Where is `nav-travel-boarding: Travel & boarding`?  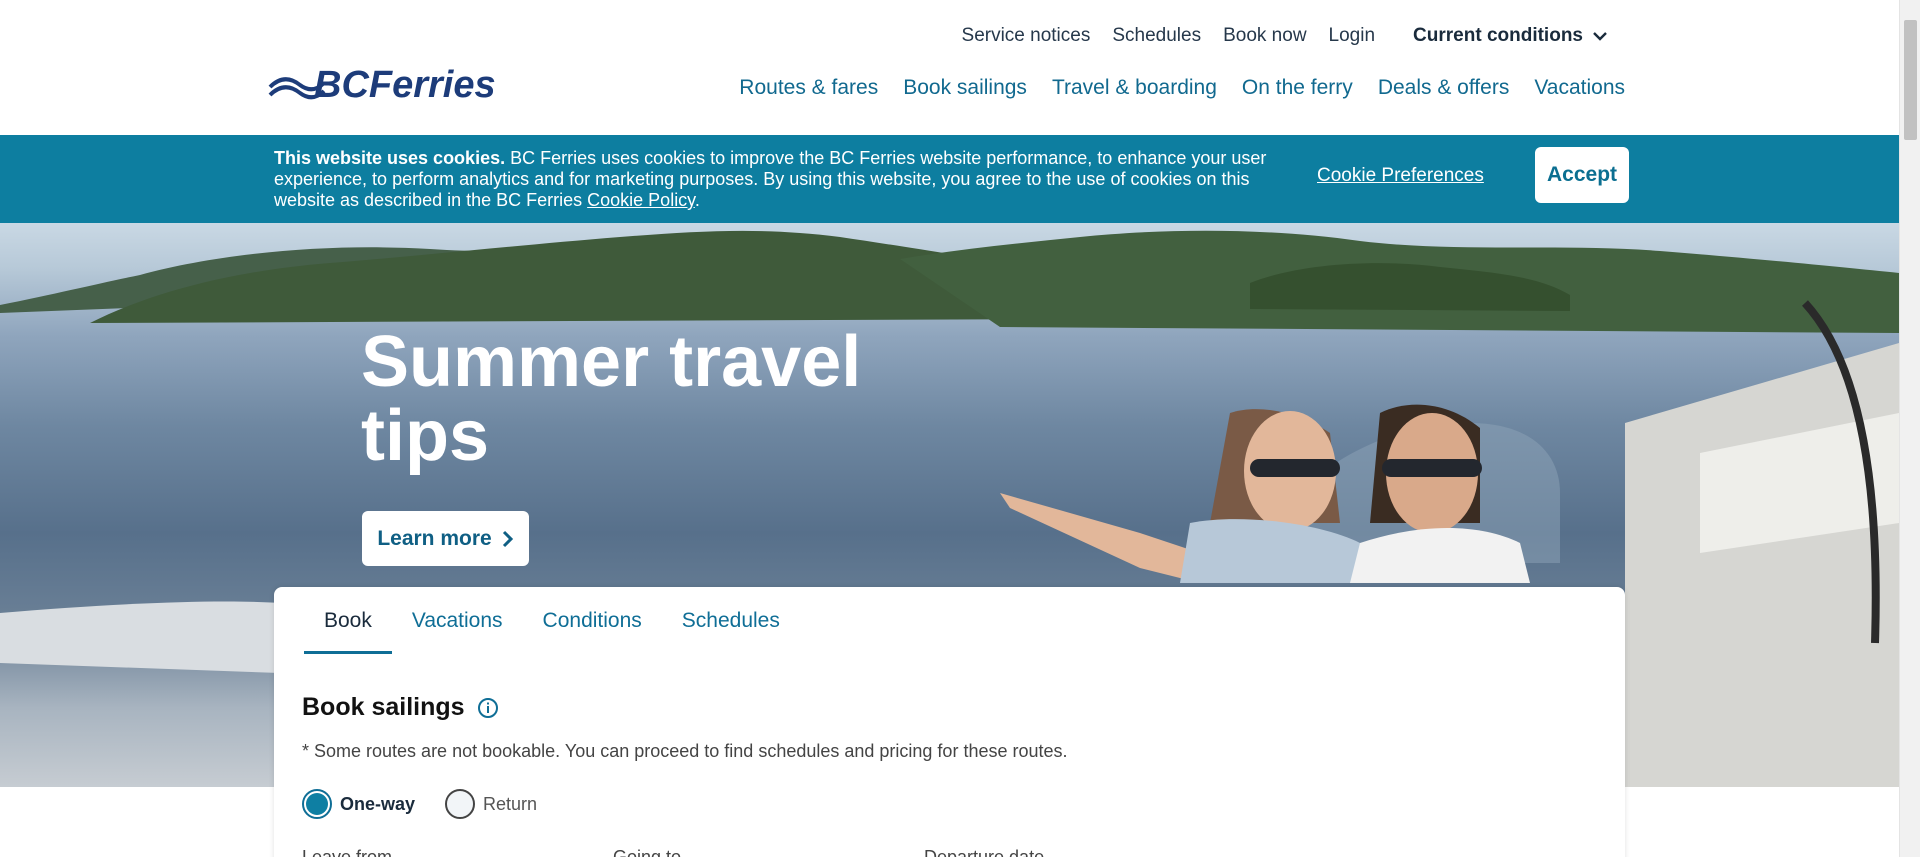
nav-travel-boarding: Travel & boarding is located at coordinates (1134, 88).